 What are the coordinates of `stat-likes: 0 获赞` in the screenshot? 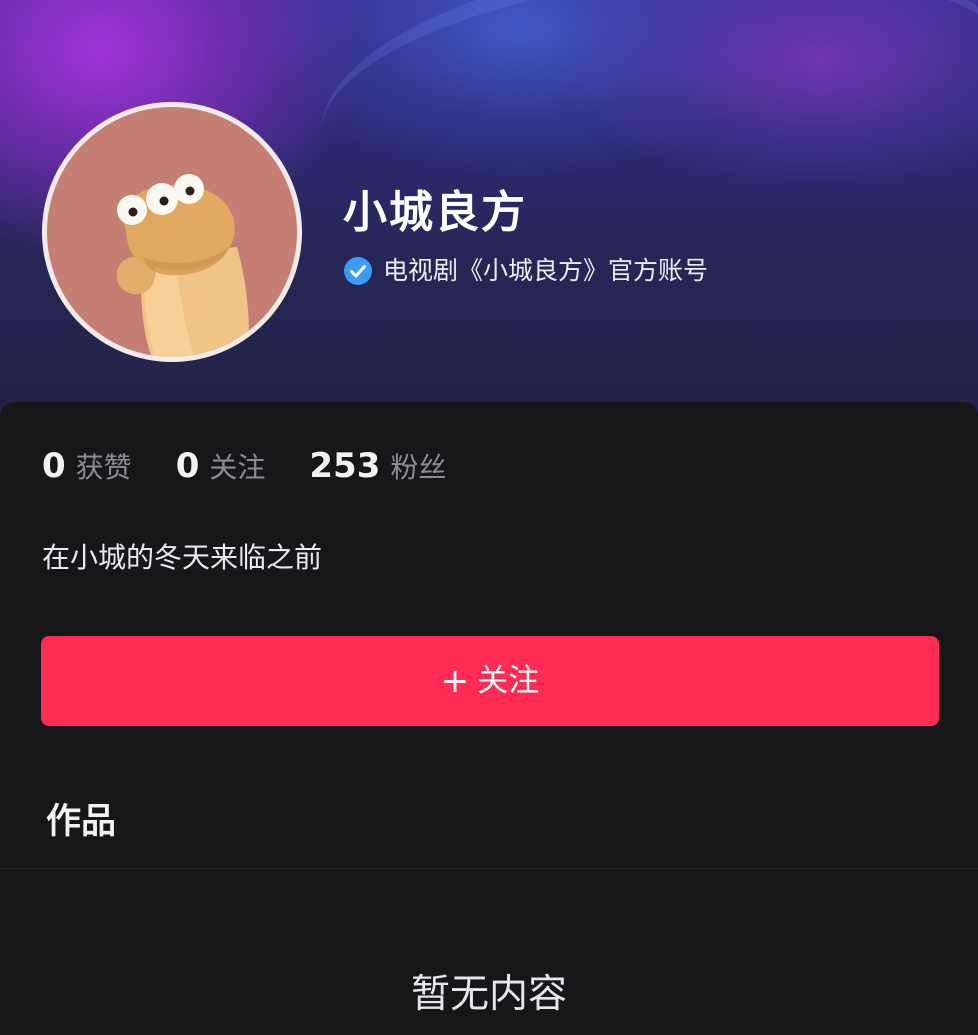 It's located at (87, 466).